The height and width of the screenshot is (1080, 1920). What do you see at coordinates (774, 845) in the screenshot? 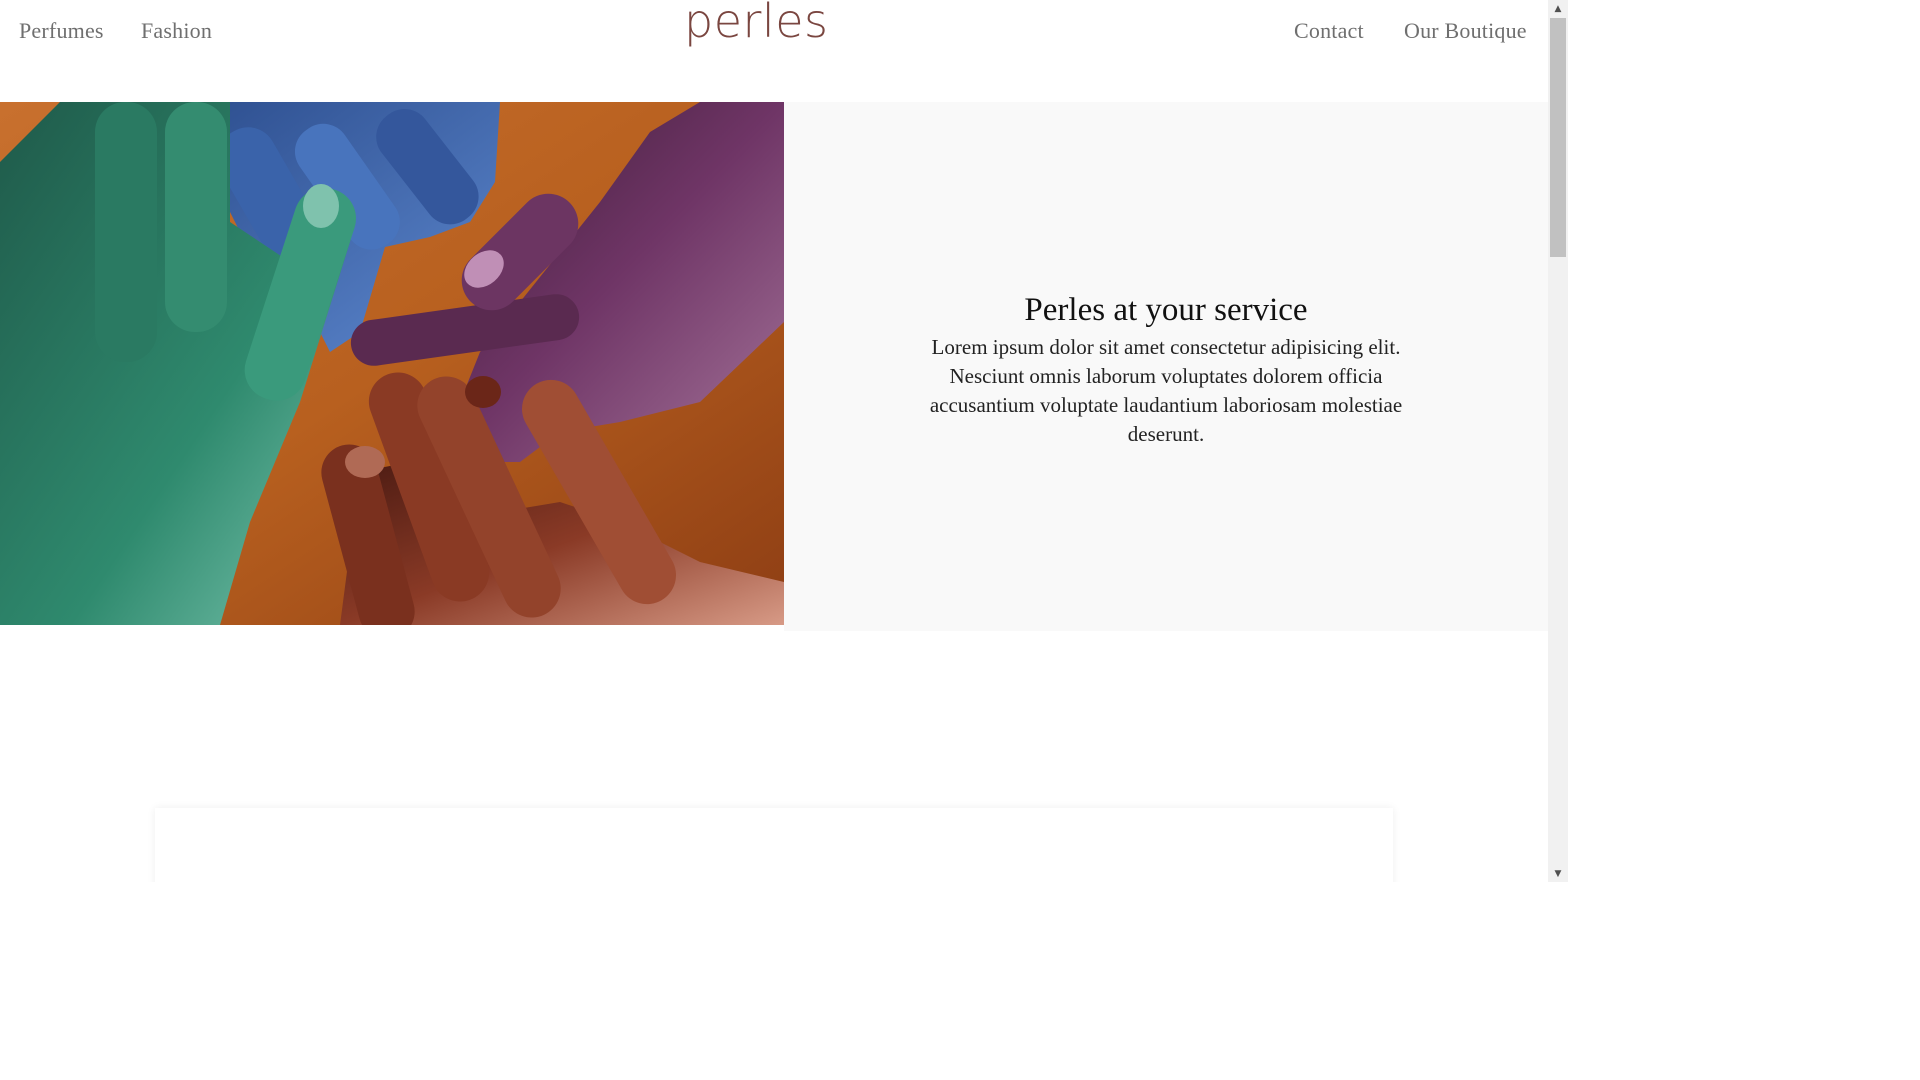
I see `content-card` at bounding box center [774, 845].